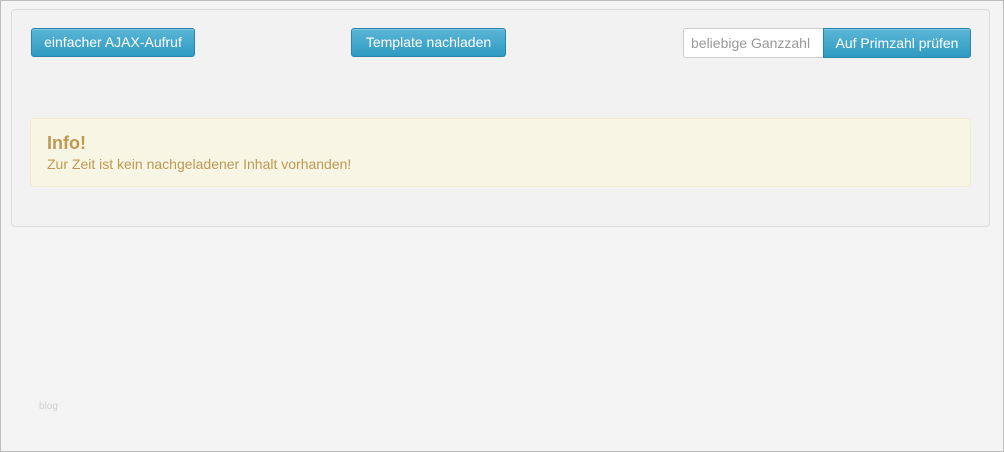 The image size is (1004, 452). I want to click on footer-blog-link: blog, so click(48, 406).